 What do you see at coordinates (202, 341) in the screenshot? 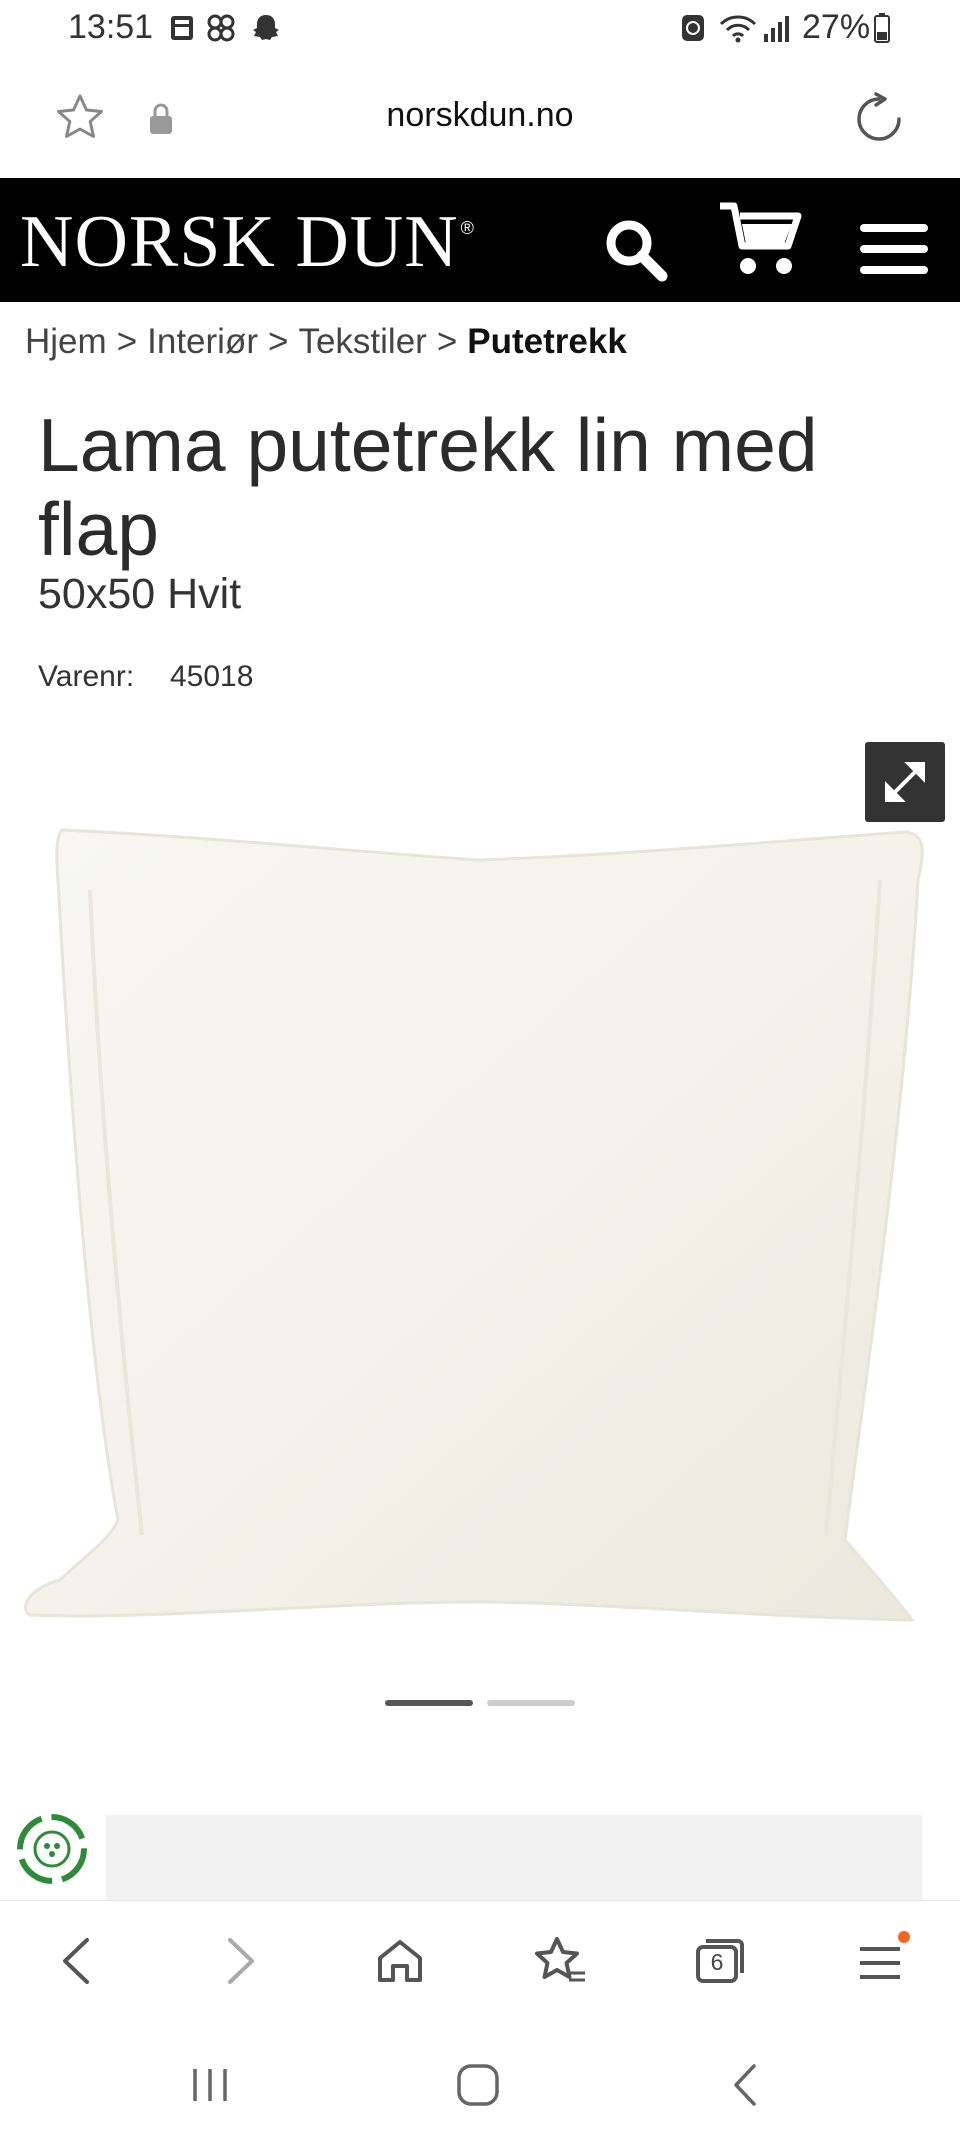
I see `breadcrumb-interior: Interiør` at bounding box center [202, 341].